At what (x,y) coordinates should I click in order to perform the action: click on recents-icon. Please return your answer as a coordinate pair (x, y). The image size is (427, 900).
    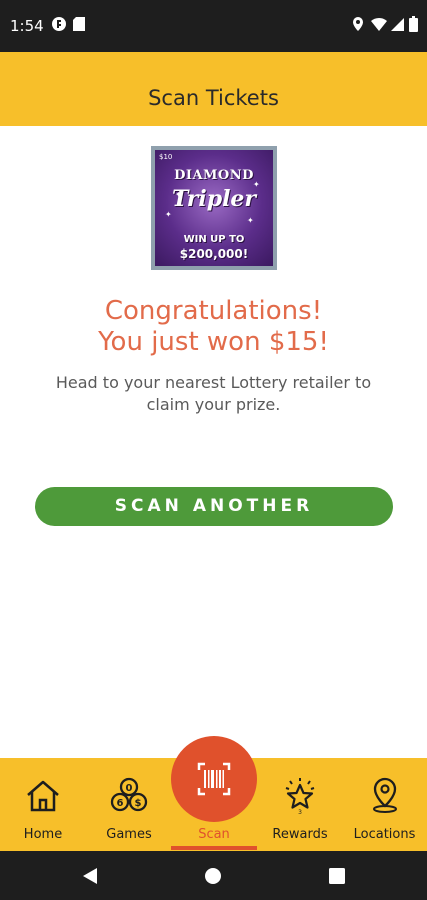
    Looking at the image, I should click on (337, 878).